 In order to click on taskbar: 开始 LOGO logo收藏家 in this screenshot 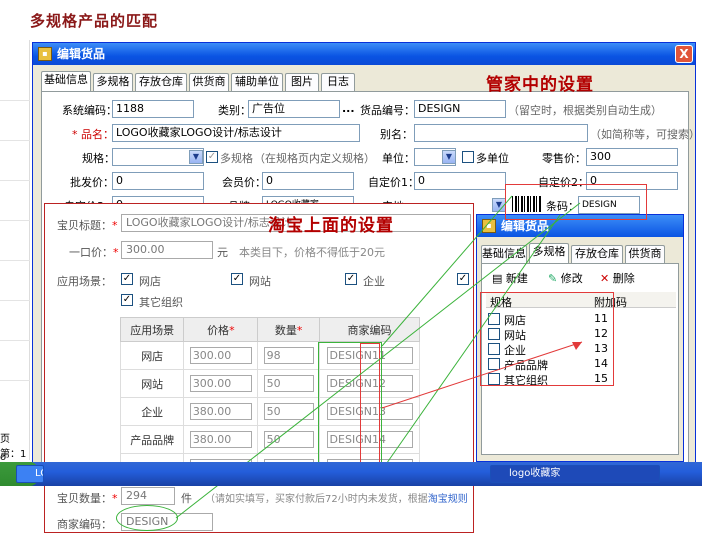, I will do `click(351, 474)`.